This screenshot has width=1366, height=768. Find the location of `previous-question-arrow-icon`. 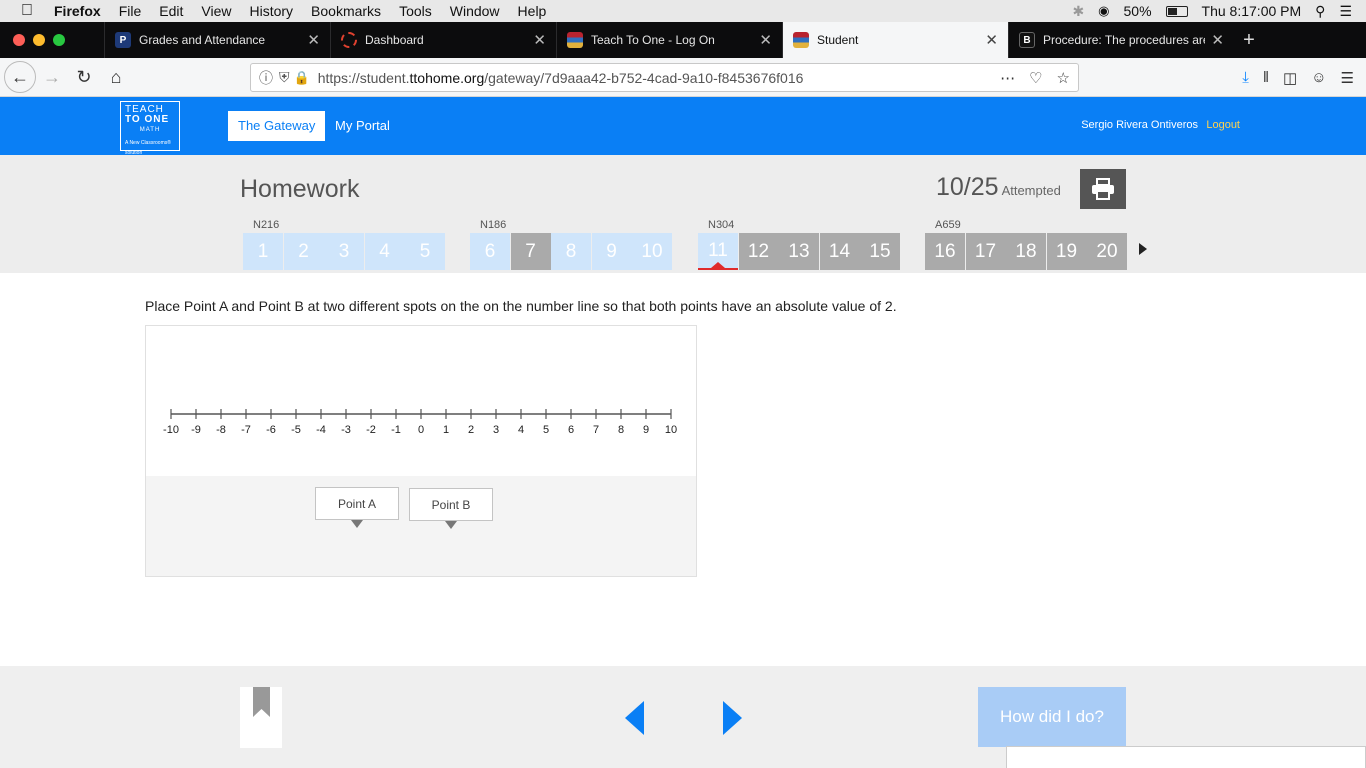

previous-question-arrow-icon is located at coordinates (634, 718).